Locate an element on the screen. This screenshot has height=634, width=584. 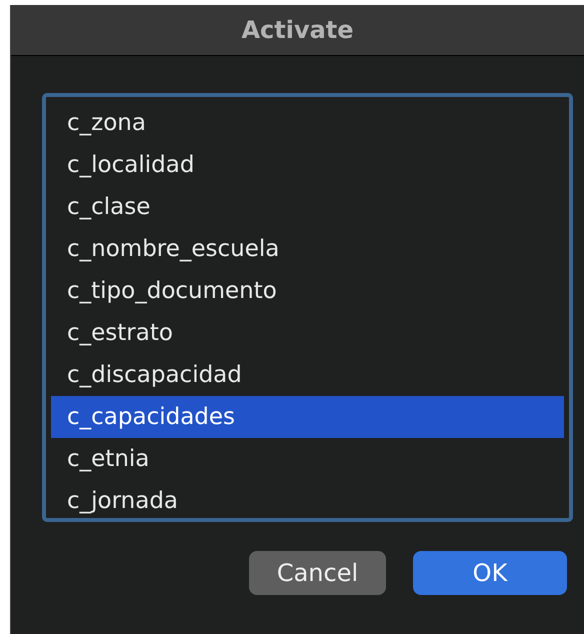
list-item: c_estrato is located at coordinates (307, 333).